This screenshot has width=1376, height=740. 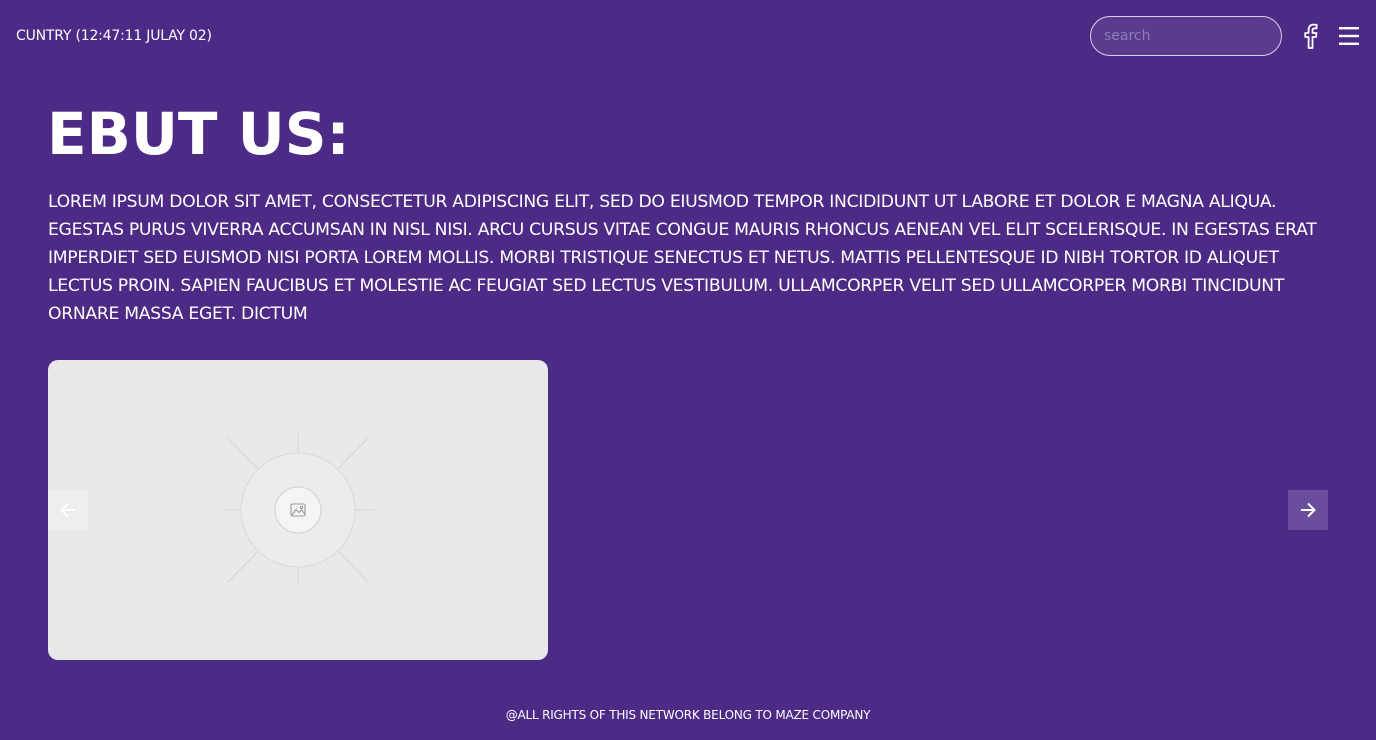 What do you see at coordinates (1186, 36) in the screenshot?
I see `search-input` at bounding box center [1186, 36].